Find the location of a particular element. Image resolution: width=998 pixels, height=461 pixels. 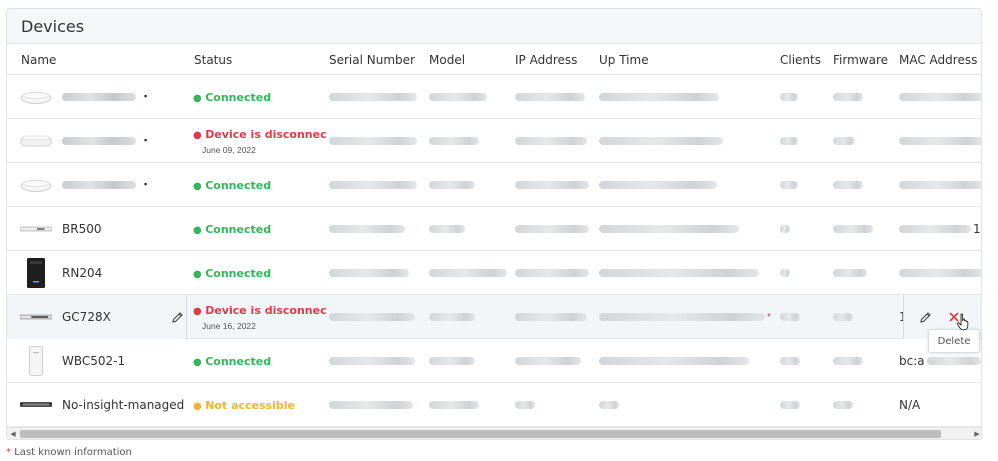

column-header-clients: Clients is located at coordinates (800, 60).